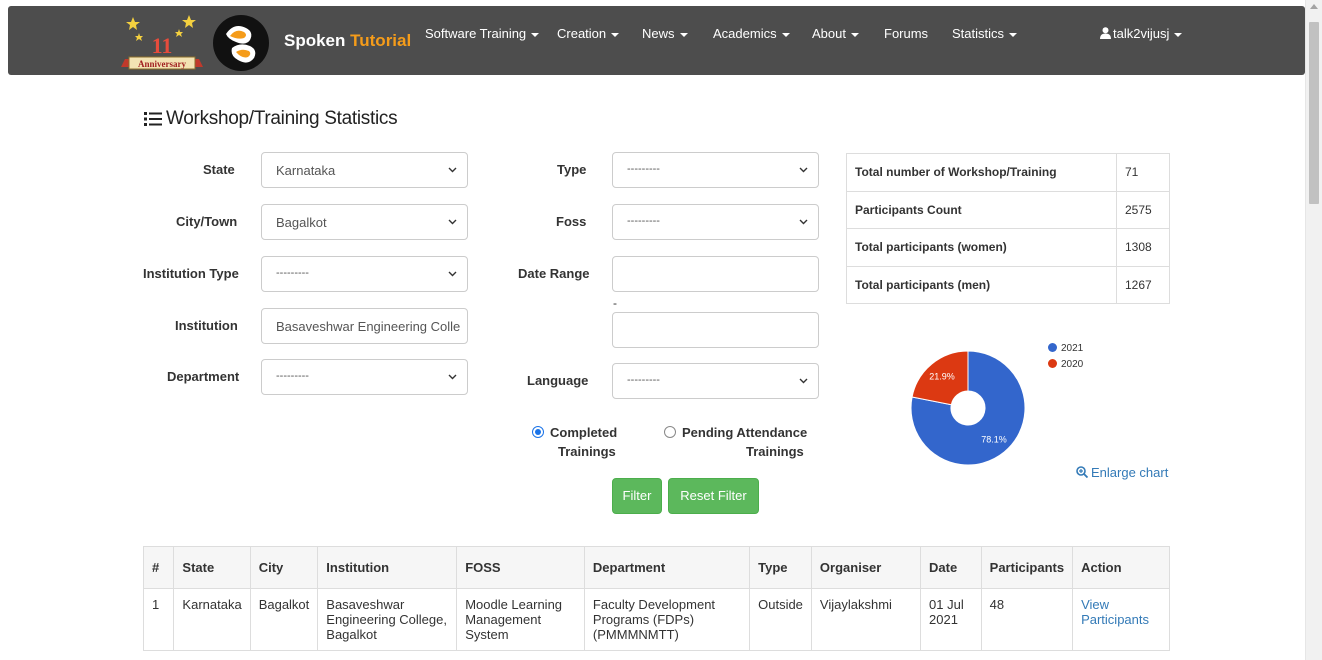  Describe the element at coordinates (981, 284) in the screenshot. I see `stats-label: Total participants (men)` at that location.